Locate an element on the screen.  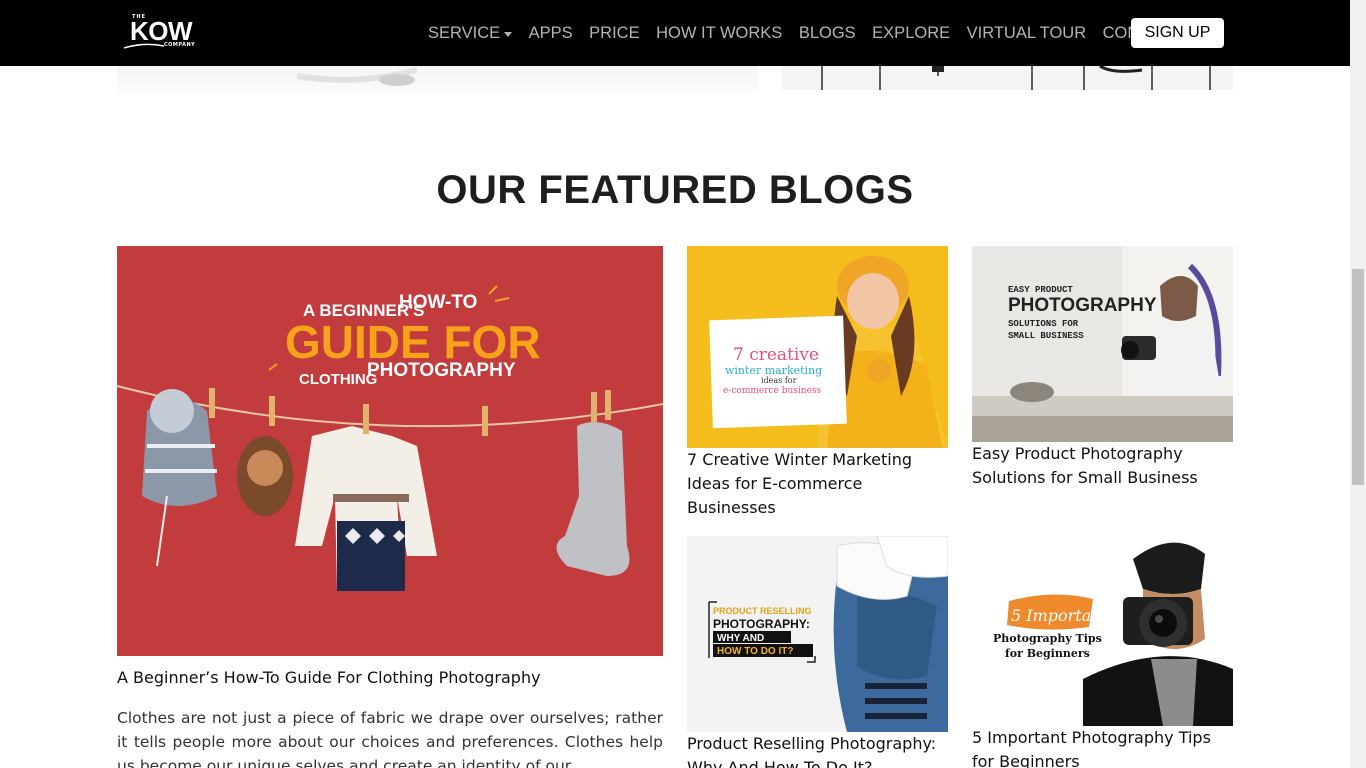
product-image-text-d: SMALL BUSINESS is located at coordinates (1046, 336).